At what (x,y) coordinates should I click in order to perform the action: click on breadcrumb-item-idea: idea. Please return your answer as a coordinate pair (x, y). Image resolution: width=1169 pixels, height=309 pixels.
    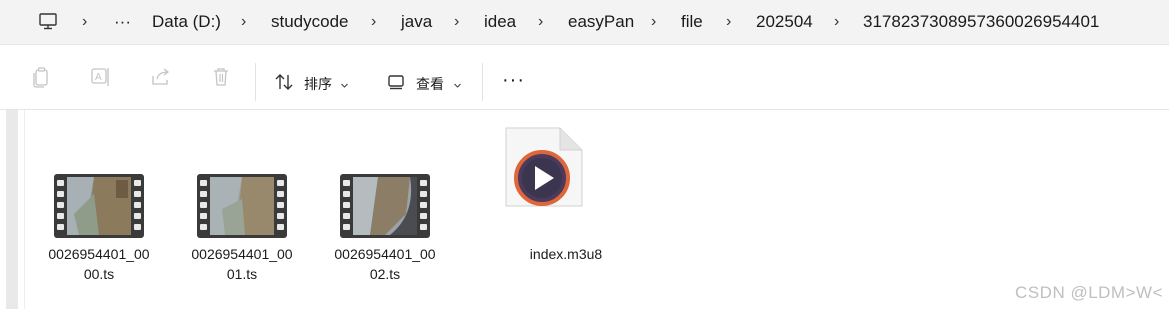
    Looking at the image, I should click on (500, 22).